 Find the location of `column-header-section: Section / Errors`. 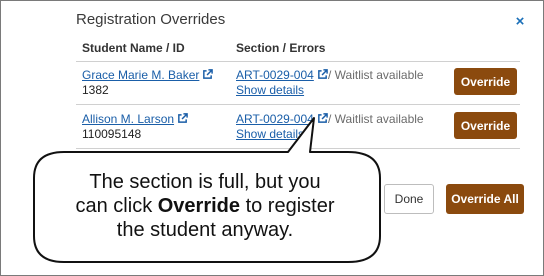

column-header-section: Section / Errors is located at coordinates (281, 48).